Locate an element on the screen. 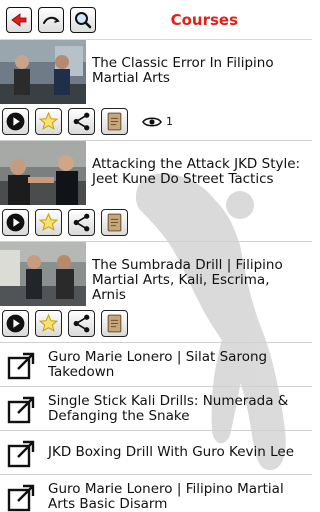 This screenshot has width=320, height=512. home-icon is located at coordinates (51, 20).